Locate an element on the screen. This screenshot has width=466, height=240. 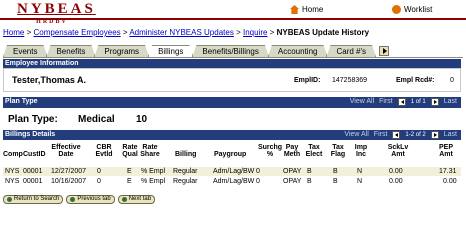
tab-underline is located at coordinates (233, 57).